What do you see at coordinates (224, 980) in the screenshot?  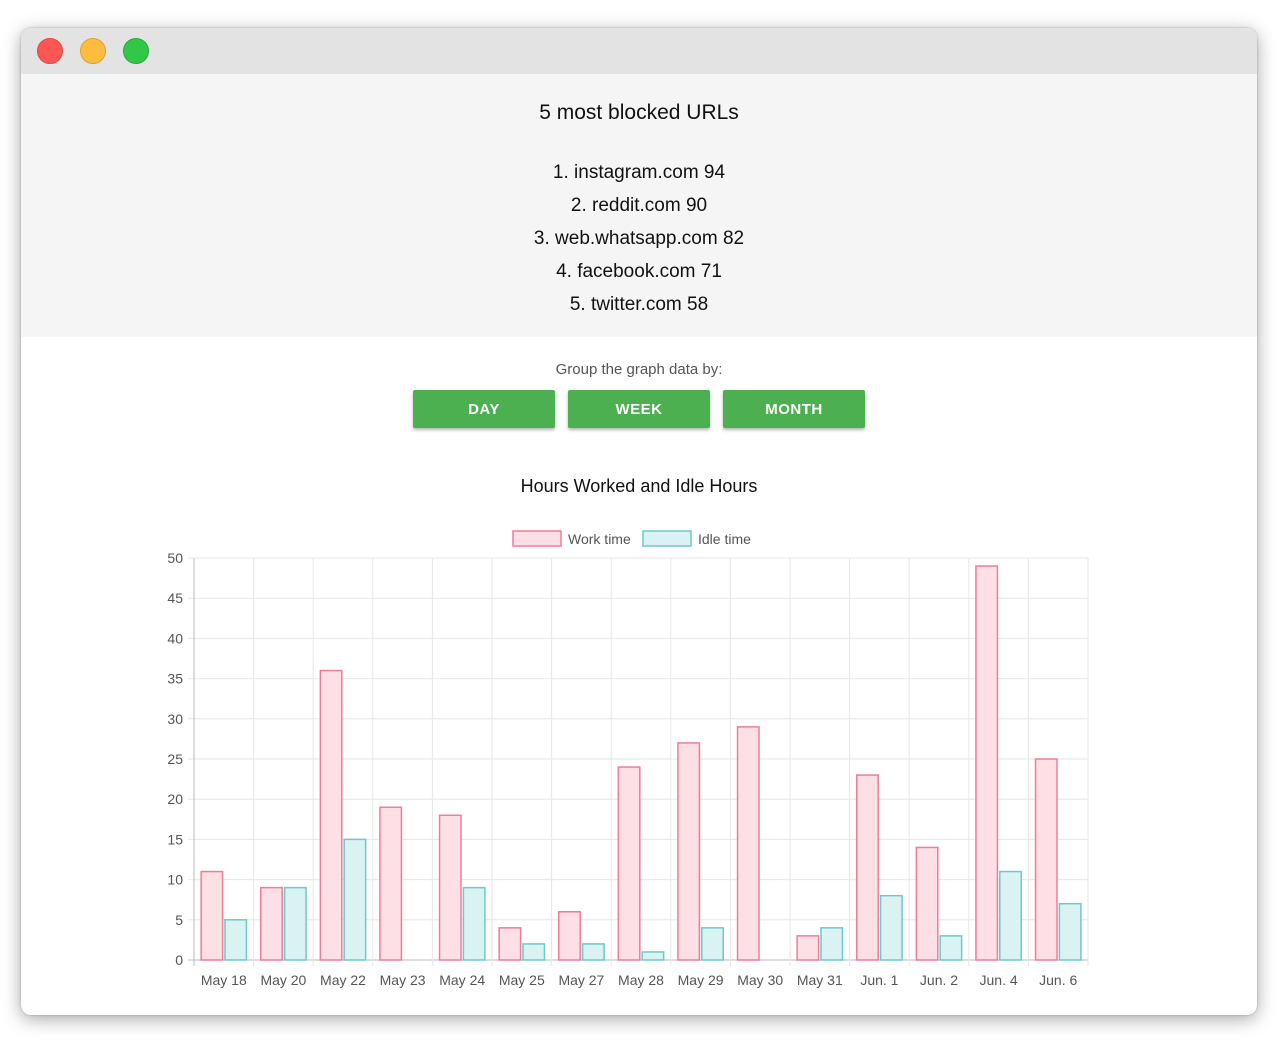 I see `x-tick-label: May 18` at bounding box center [224, 980].